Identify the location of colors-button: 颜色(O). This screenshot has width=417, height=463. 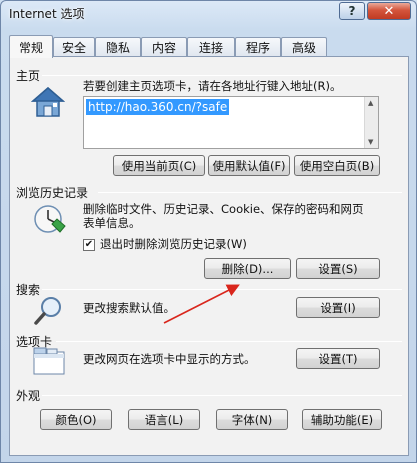
(76, 419).